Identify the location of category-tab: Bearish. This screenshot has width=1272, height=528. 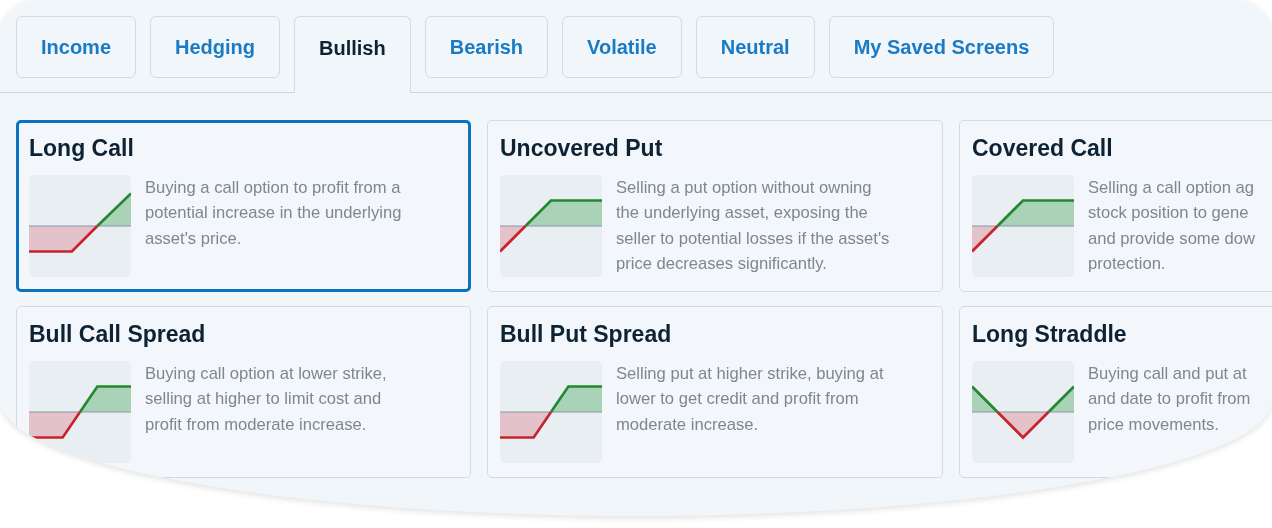
(486, 47).